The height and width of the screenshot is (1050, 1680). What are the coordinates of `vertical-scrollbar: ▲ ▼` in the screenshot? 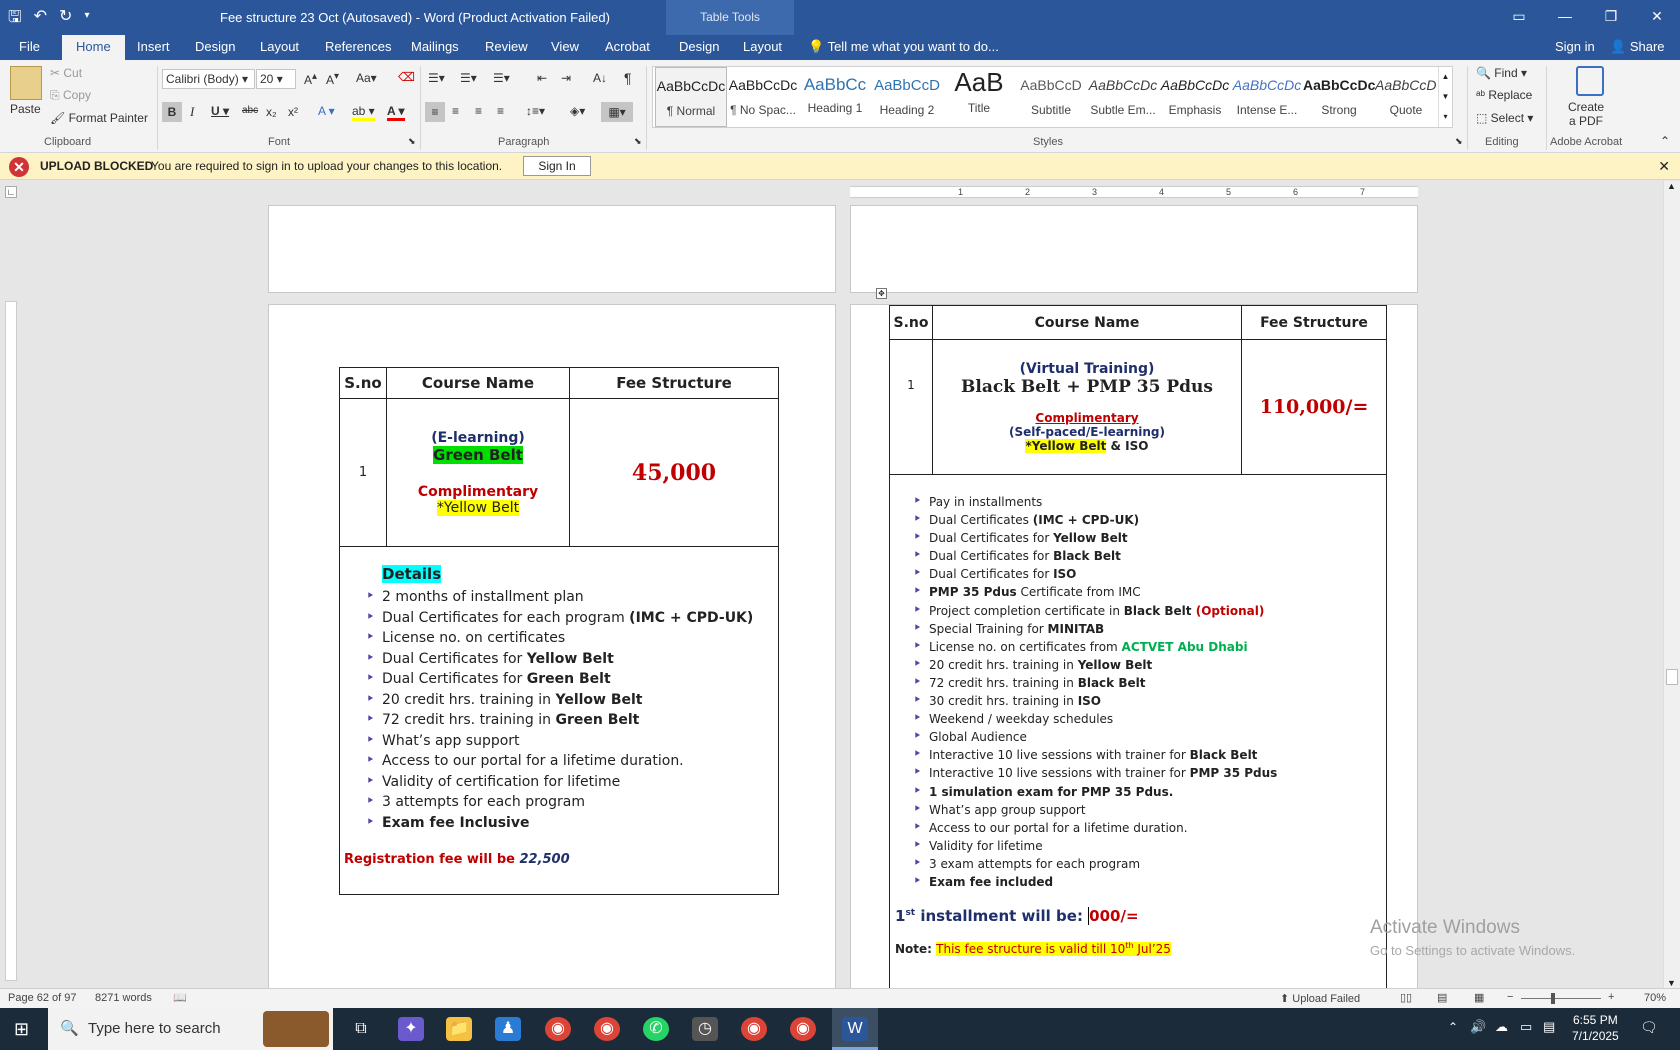 It's located at (1671, 584).